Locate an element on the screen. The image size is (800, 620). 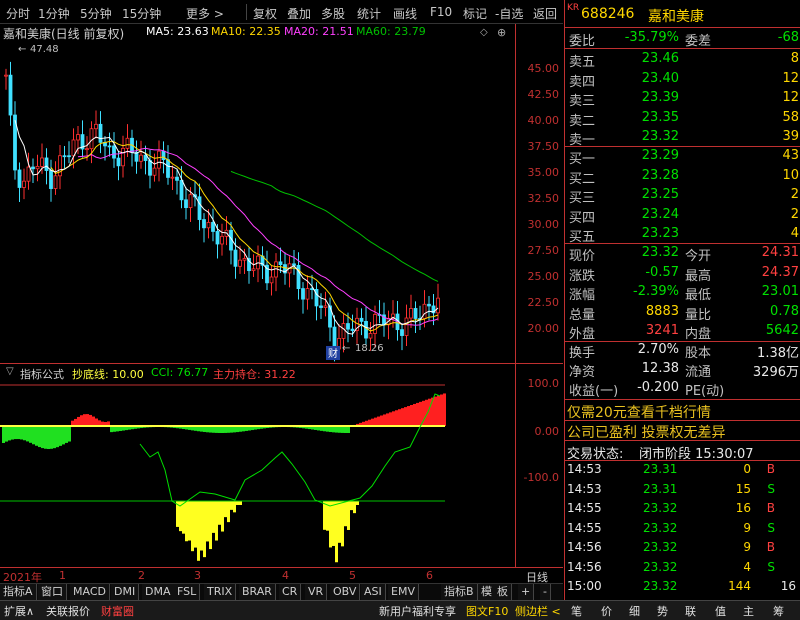
related-quotes-button: 关联报价 is located at coordinates (68, 611).